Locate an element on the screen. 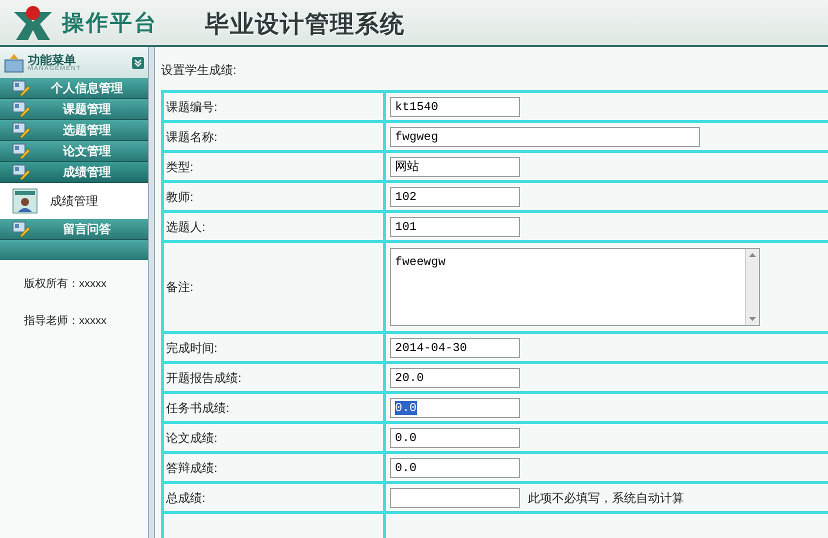  menu-item: 选题管理 is located at coordinates (74, 130).